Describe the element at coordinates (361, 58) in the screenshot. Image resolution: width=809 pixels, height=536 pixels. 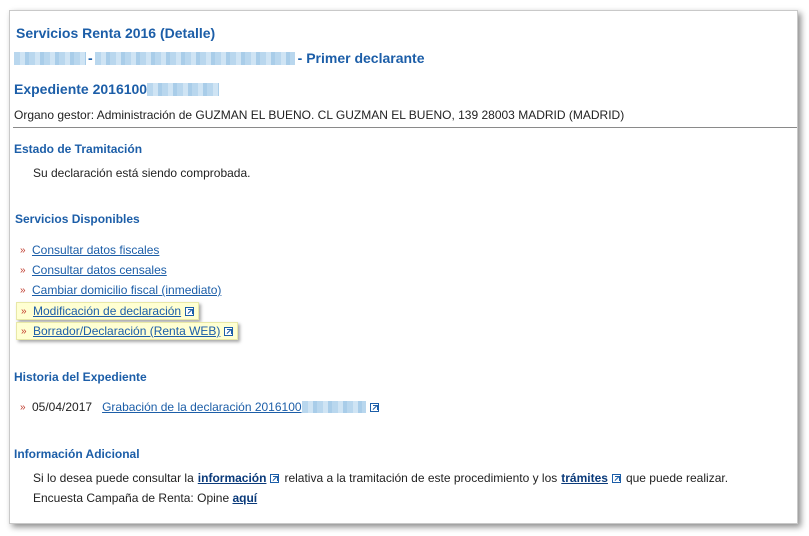
I see `declarant-role: - Primer declarante` at that location.